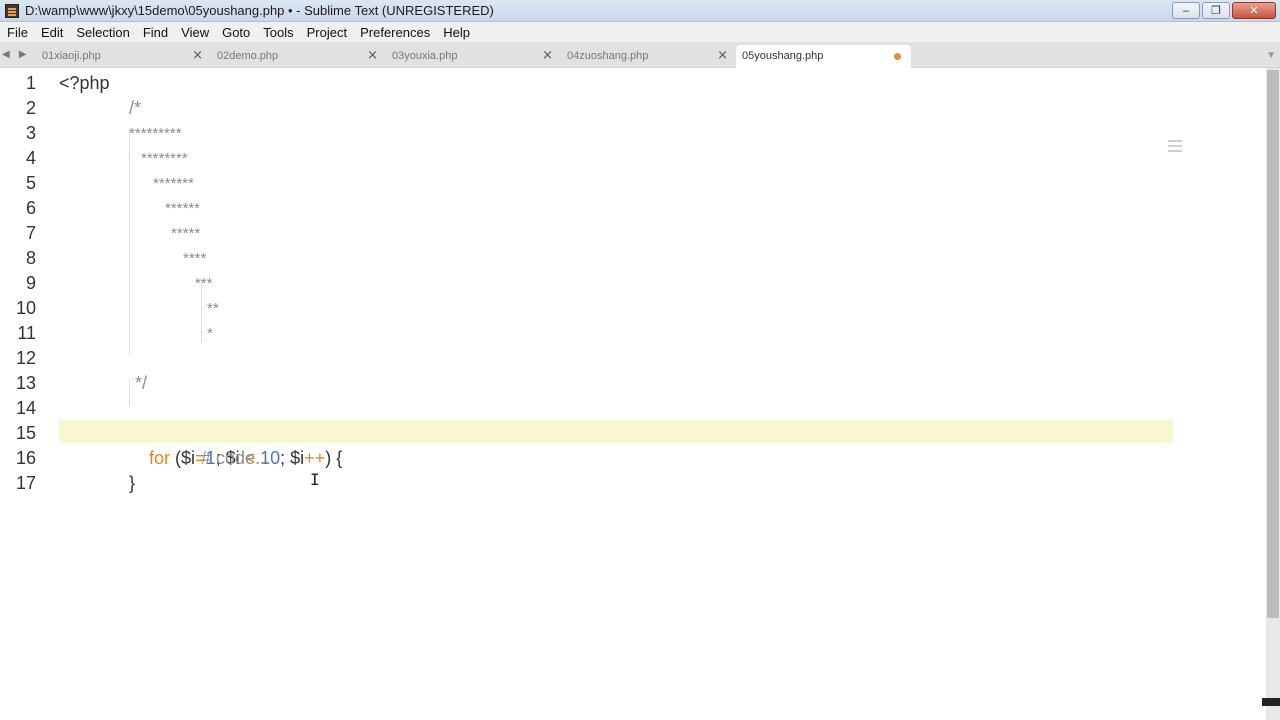 The width and height of the screenshot is (1280, 720). What do you see at coordinates (315, 458) in the screenshot?
I see `operator-increment: ++` at bounding box center [315, 458].